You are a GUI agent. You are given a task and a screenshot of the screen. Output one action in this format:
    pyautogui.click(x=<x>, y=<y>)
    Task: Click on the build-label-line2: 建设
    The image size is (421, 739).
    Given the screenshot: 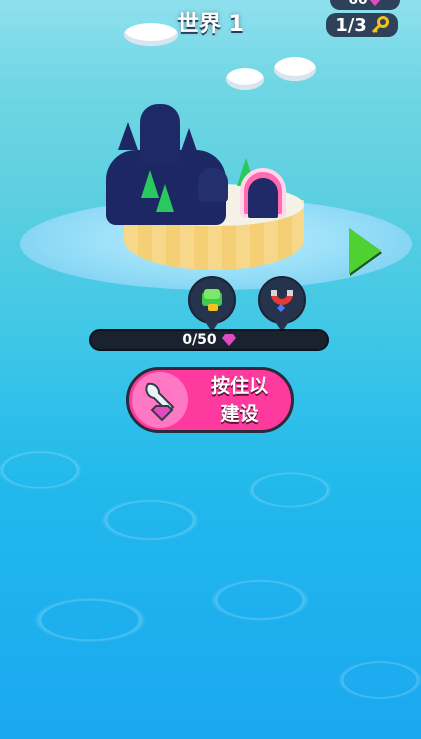 What is the action you would take?
    pyautogui.click(x=239, y=414)
    